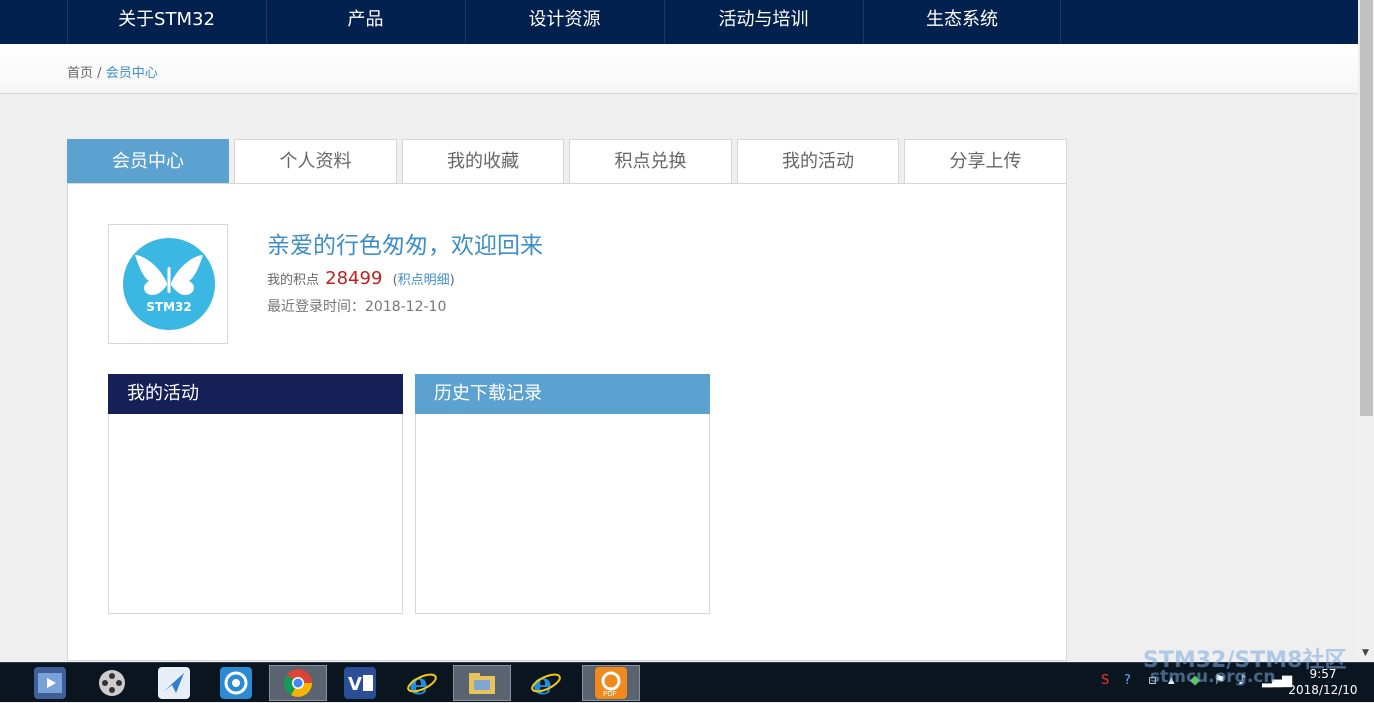 The image size is (1374, 703). I want to click on breadcrumb: 首页 / 会员中心, so click(112, 71).